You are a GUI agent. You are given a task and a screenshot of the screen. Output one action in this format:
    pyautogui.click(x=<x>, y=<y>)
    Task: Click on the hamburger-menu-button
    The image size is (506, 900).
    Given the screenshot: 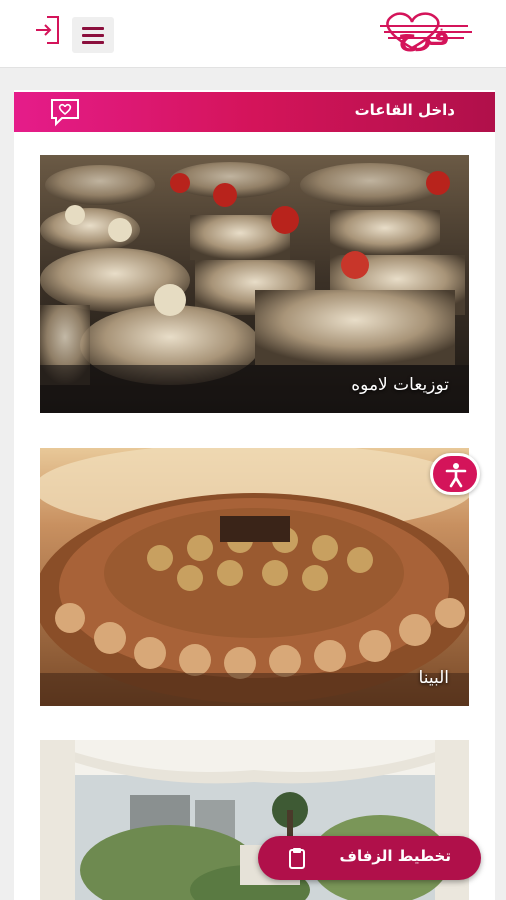 What is the action you would take?
    pyautogui.click(x=93, y=35)
    